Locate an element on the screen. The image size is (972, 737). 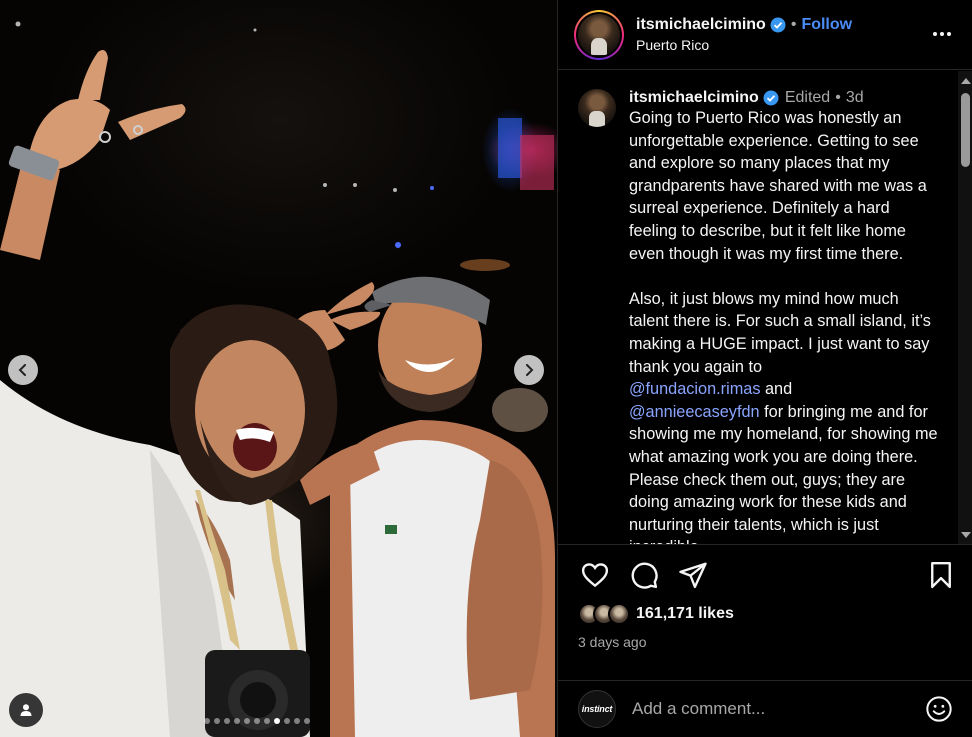
post-location: Puerto Rico is located at coordinates (744, 45).